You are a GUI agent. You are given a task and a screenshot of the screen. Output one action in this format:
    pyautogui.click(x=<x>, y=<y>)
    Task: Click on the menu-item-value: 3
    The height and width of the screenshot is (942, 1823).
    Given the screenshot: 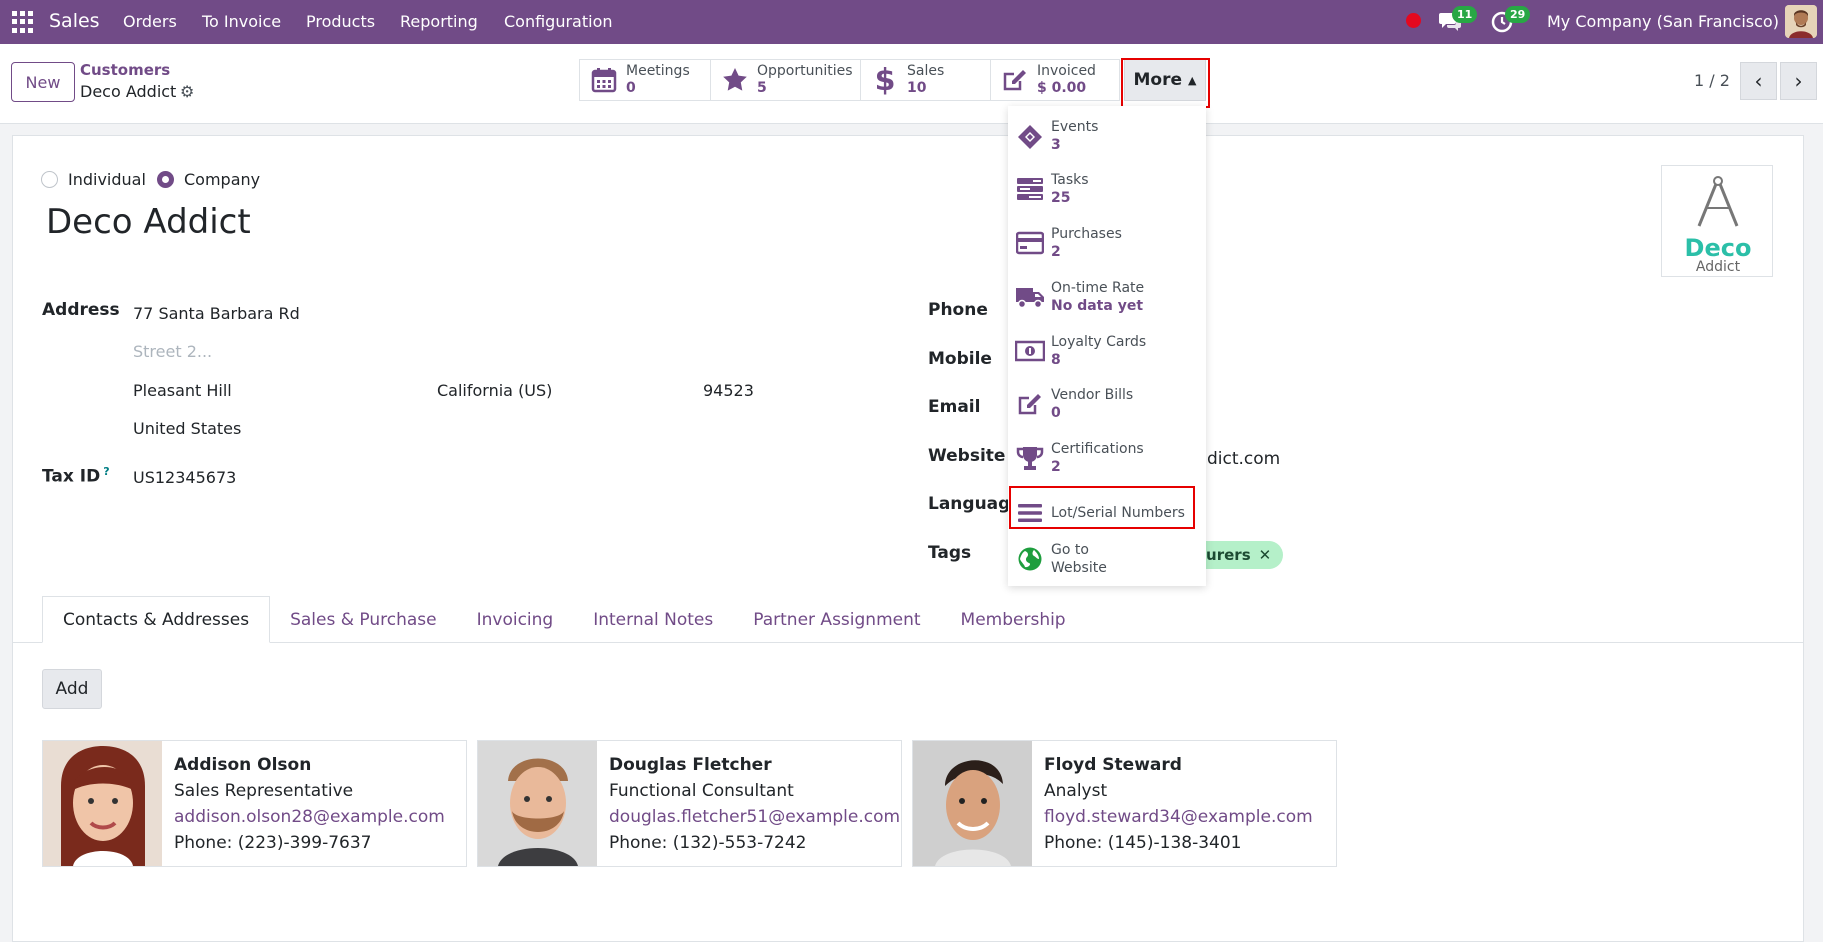 What is the action you would take?
    pyautogui.click(x=1056, y=145)
    